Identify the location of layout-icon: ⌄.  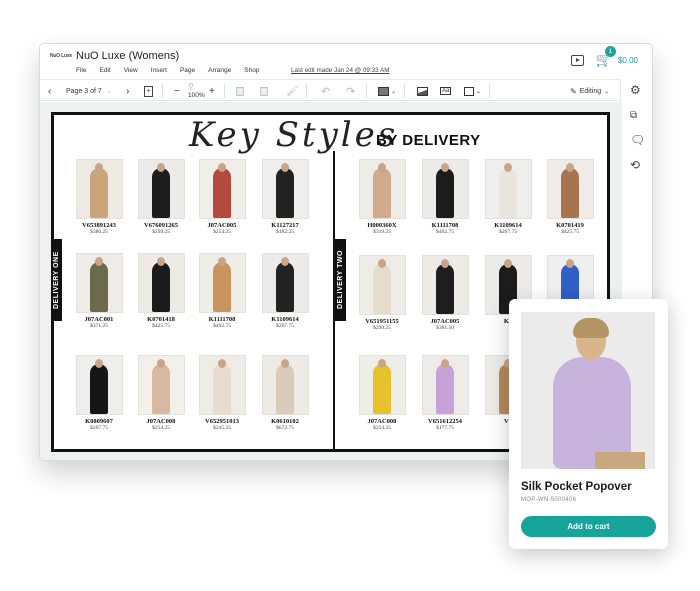
(387, 91).